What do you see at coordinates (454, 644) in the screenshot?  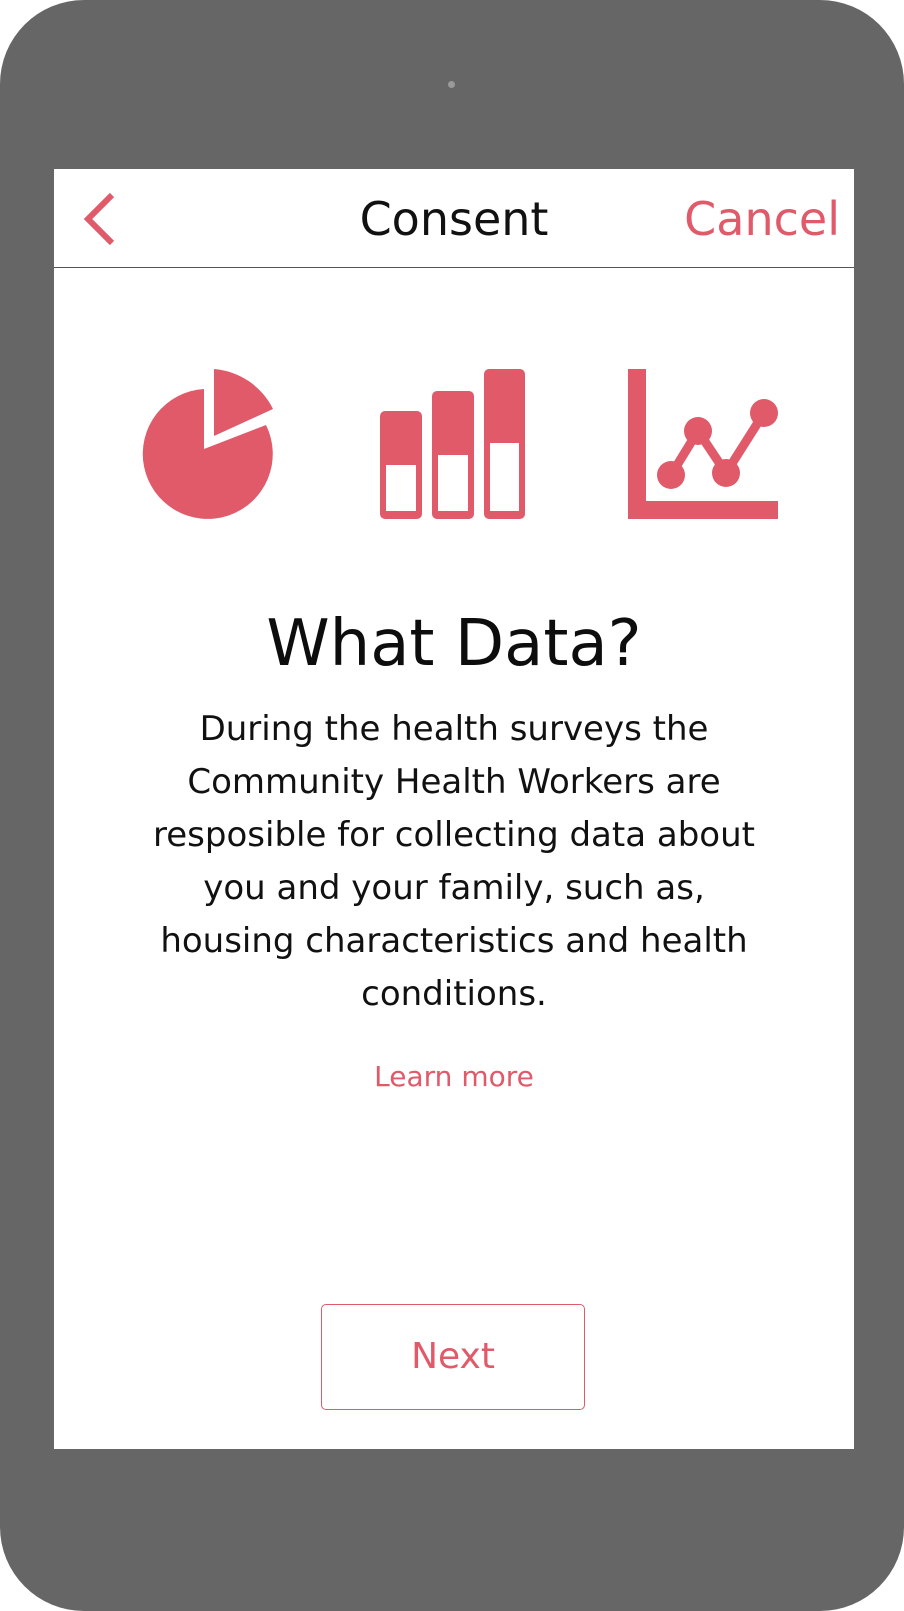 I see `section-heading: What Data?` at bounding box center [454, 644].